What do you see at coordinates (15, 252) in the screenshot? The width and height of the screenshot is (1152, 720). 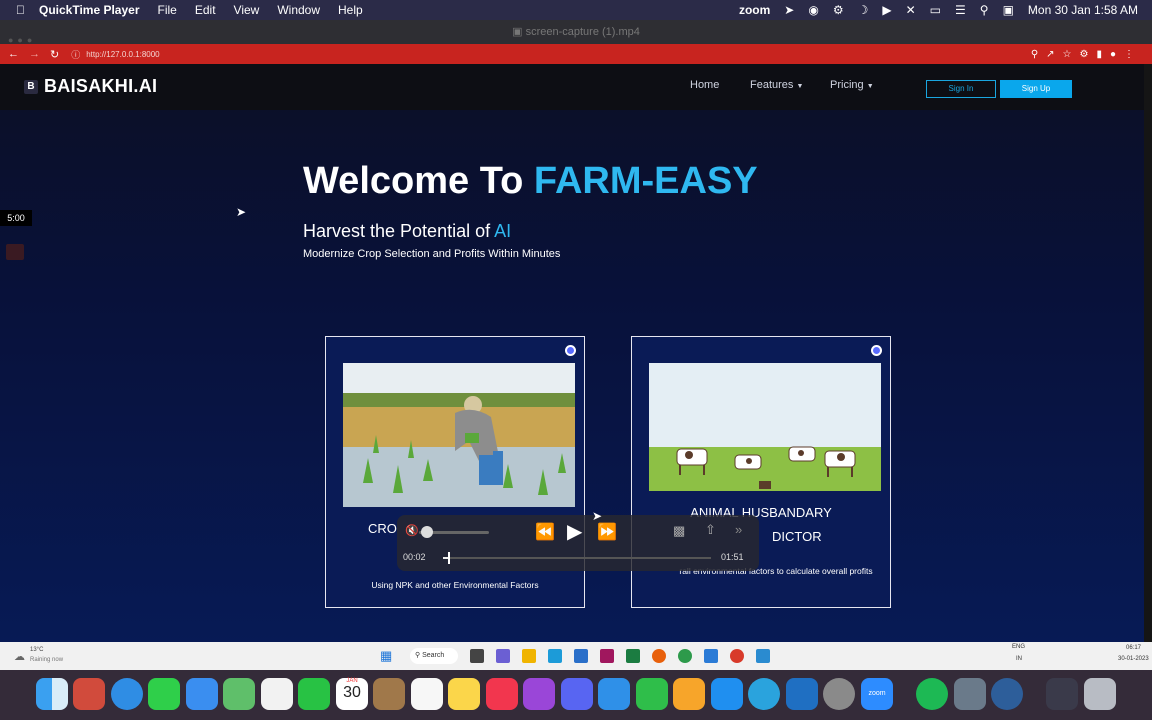 I see `record-stop-icon` at bounding box center [15, 252].